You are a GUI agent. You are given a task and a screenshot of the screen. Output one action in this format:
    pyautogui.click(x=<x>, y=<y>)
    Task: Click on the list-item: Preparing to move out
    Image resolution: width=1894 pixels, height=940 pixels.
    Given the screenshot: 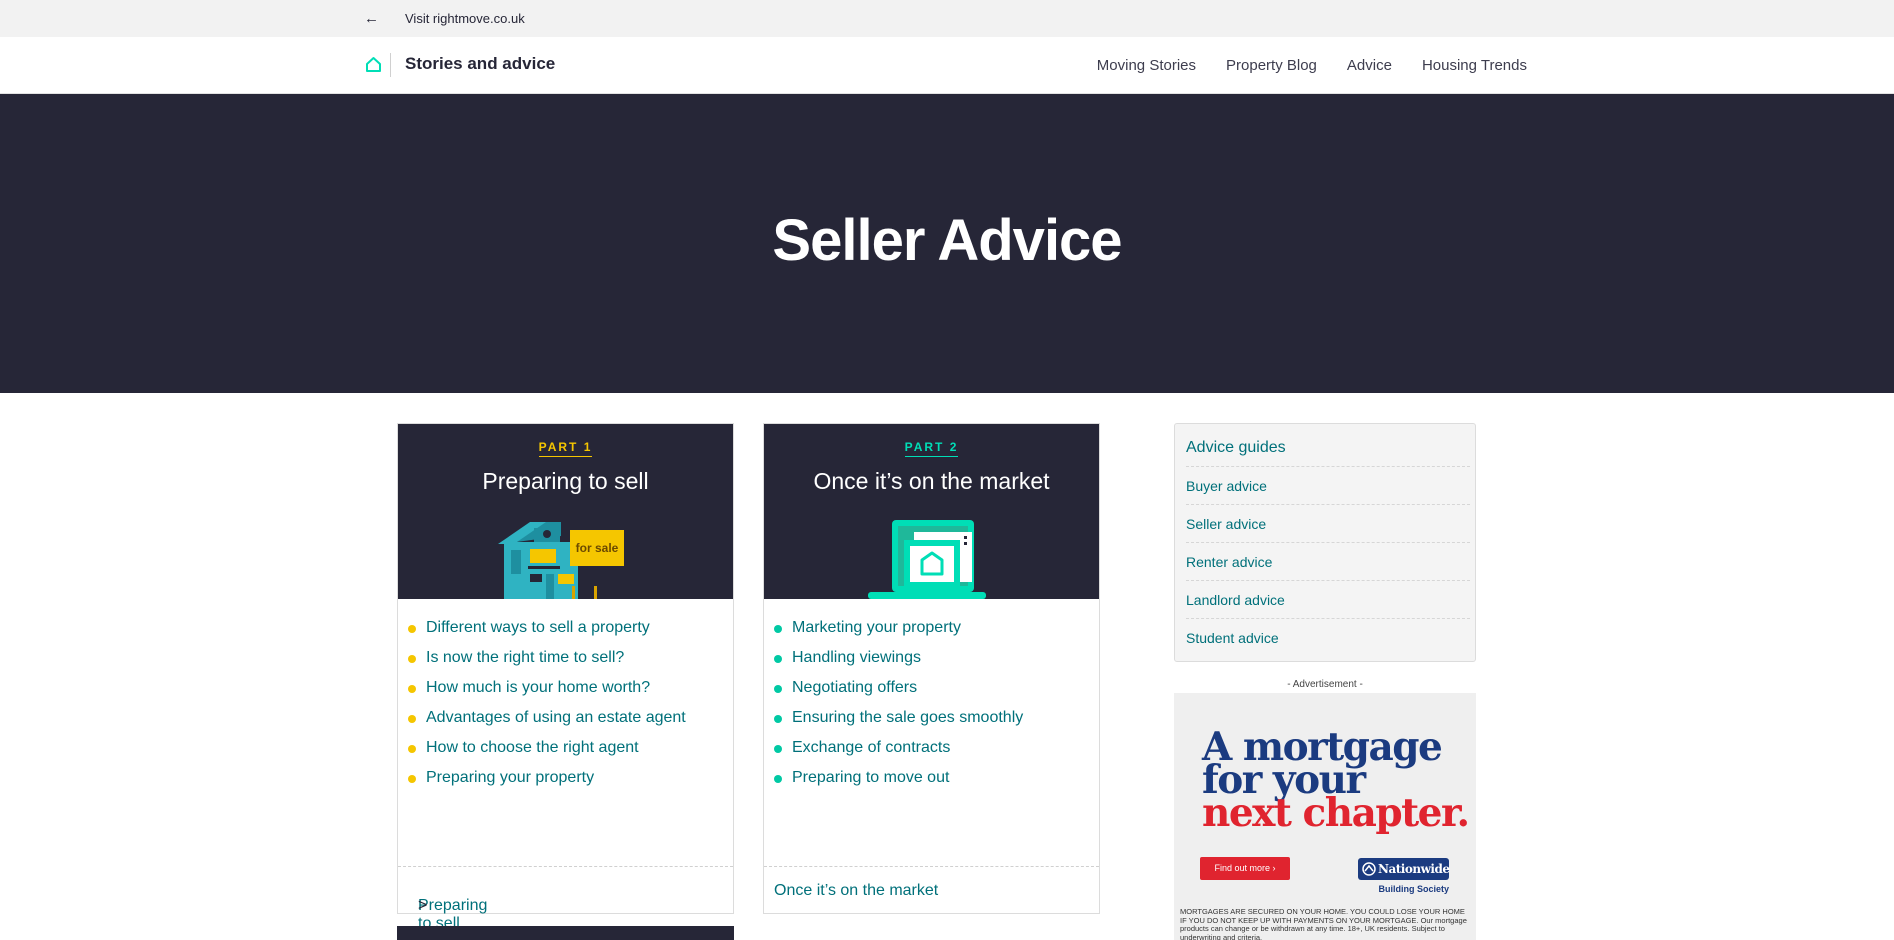 What is the action you would take?
    pyautogui.click(x=898, y=783)
    